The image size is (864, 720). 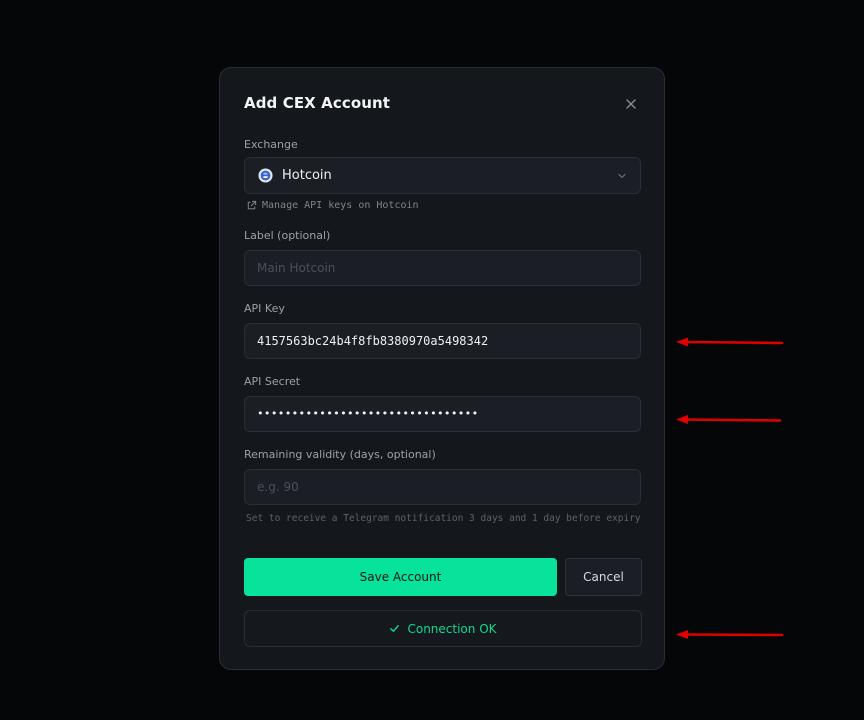 I want to click on api-secret-masked-value: ••••••••••••••••••••••••••••••••, so click(x=368, y=413).